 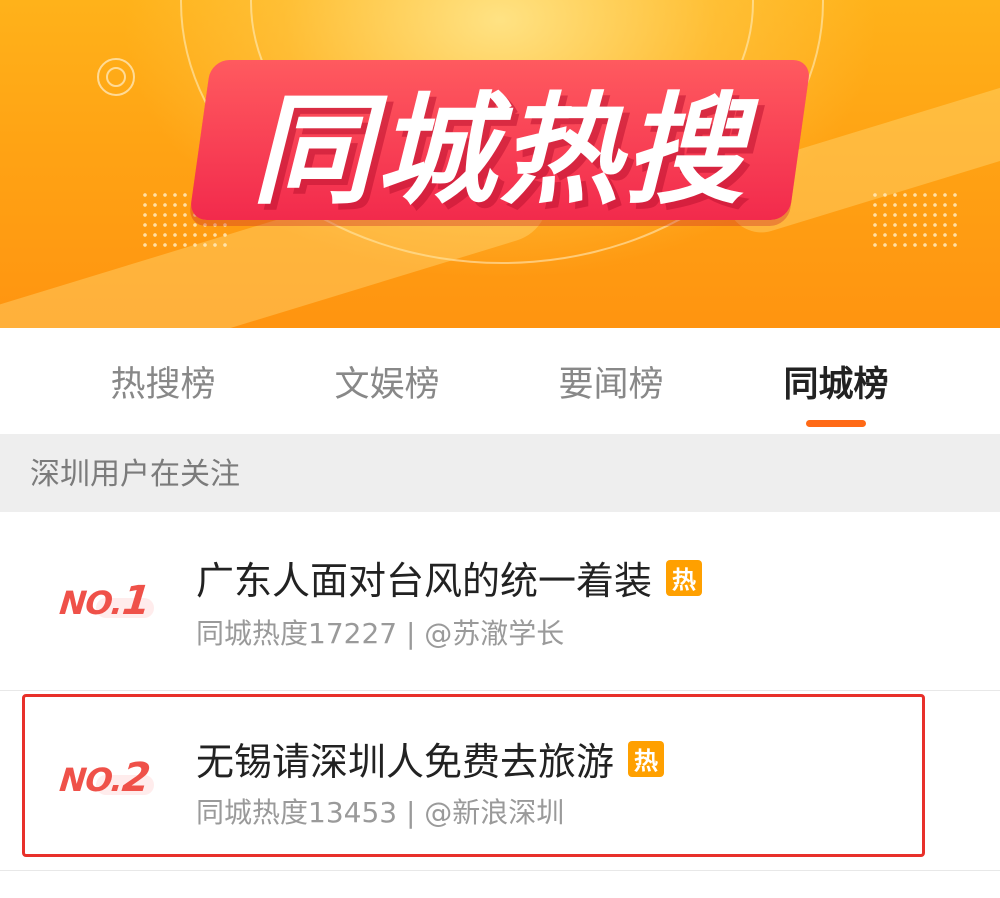 What do you see at coordinates (380, 812) in the screenshot?
I see `item-meta: 同城热度13453 | @新浪深圳` at bounding box center [380, 812].